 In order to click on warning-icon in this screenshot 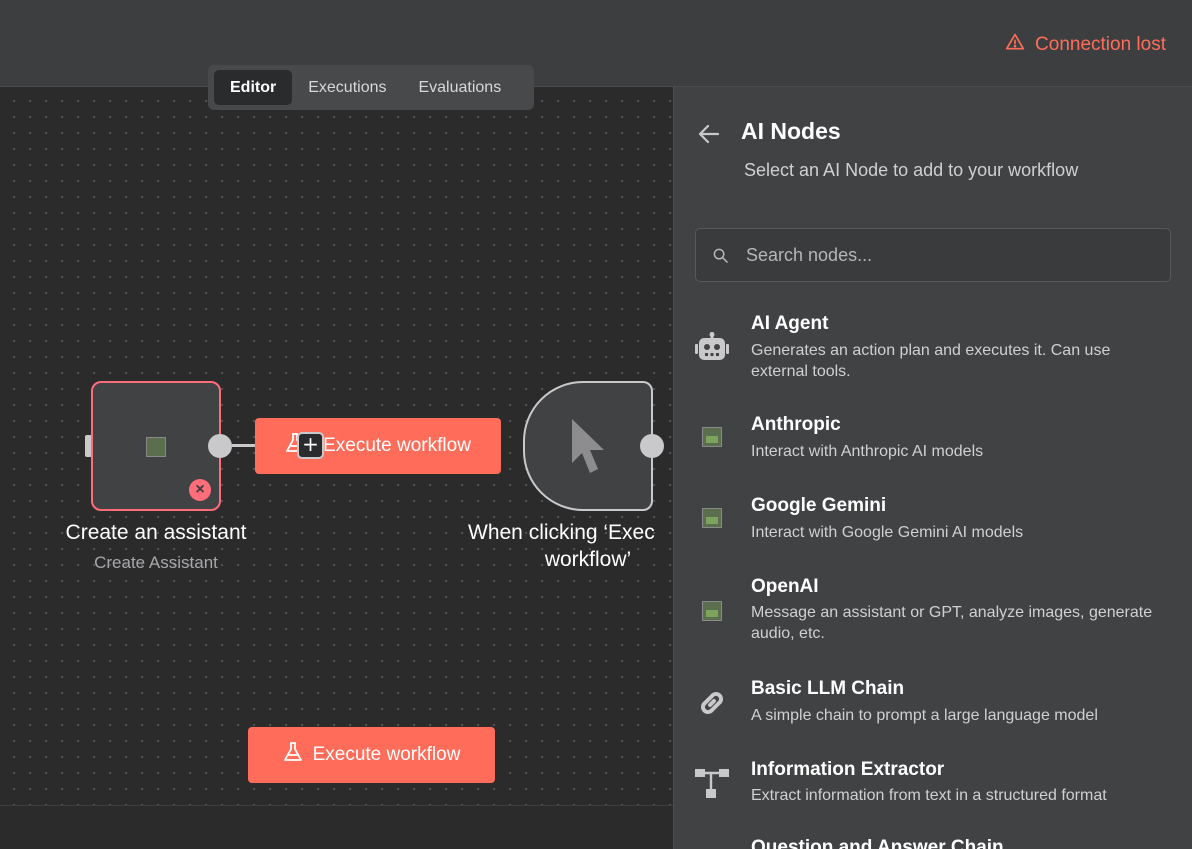, I will do `click(1015, 45)`.